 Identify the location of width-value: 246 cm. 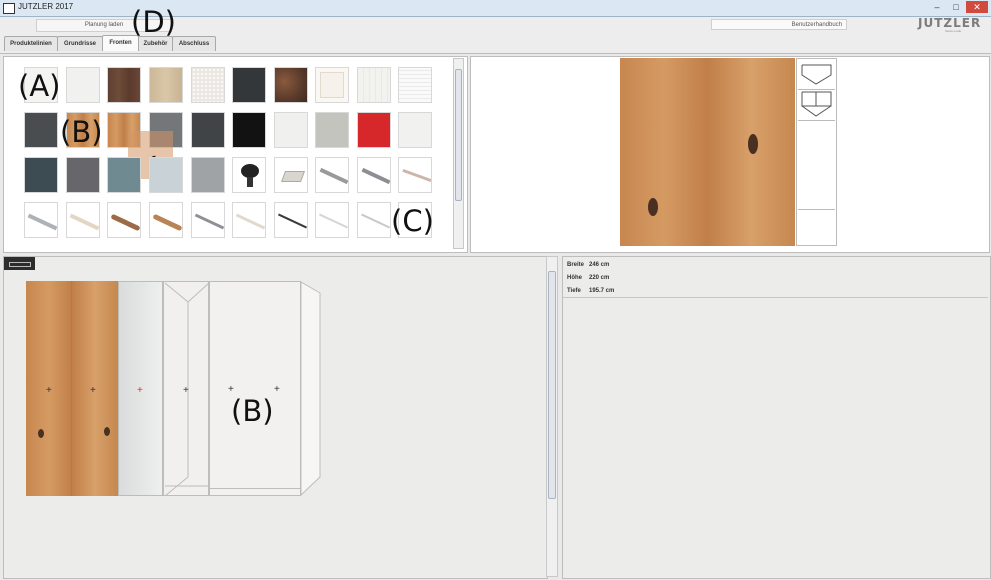
(599, 265).